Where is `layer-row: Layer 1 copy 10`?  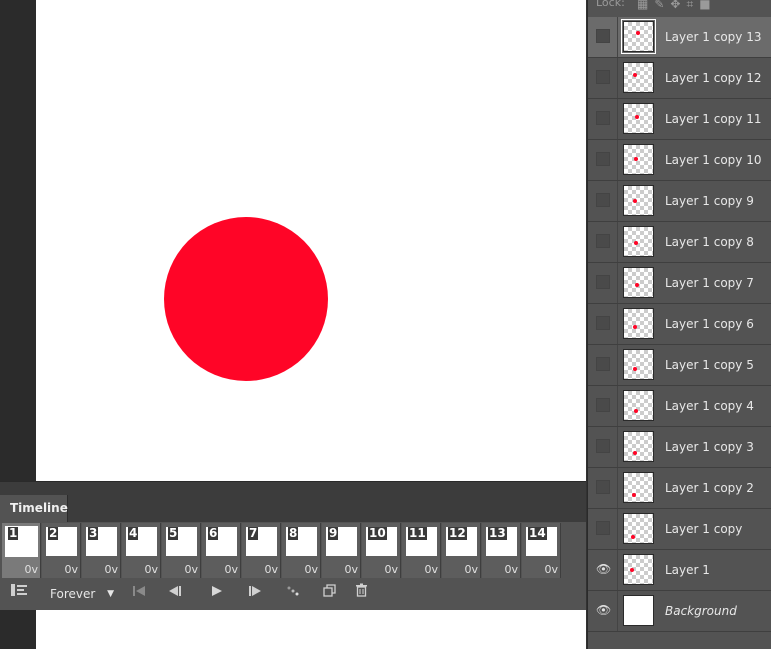
layer-row: Layer 1 copy 10 is located at coordinates (679, 160).